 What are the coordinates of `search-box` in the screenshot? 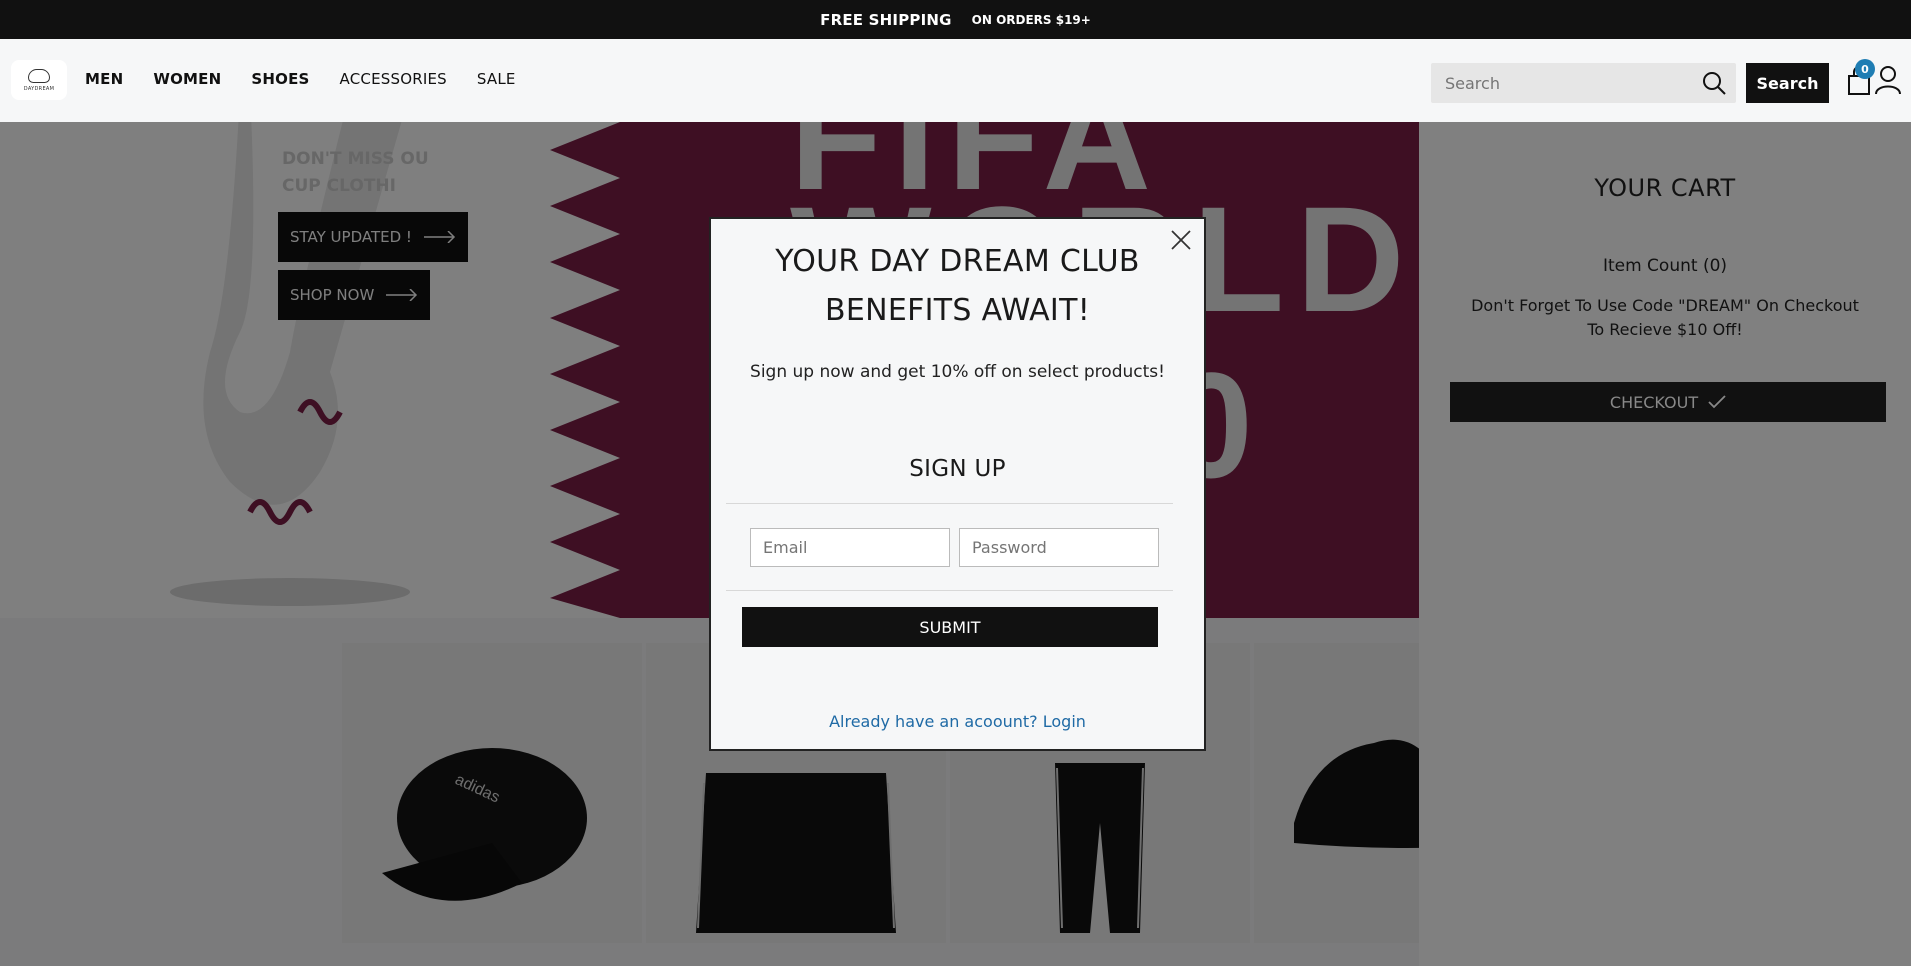 It's located at (1583, 83).